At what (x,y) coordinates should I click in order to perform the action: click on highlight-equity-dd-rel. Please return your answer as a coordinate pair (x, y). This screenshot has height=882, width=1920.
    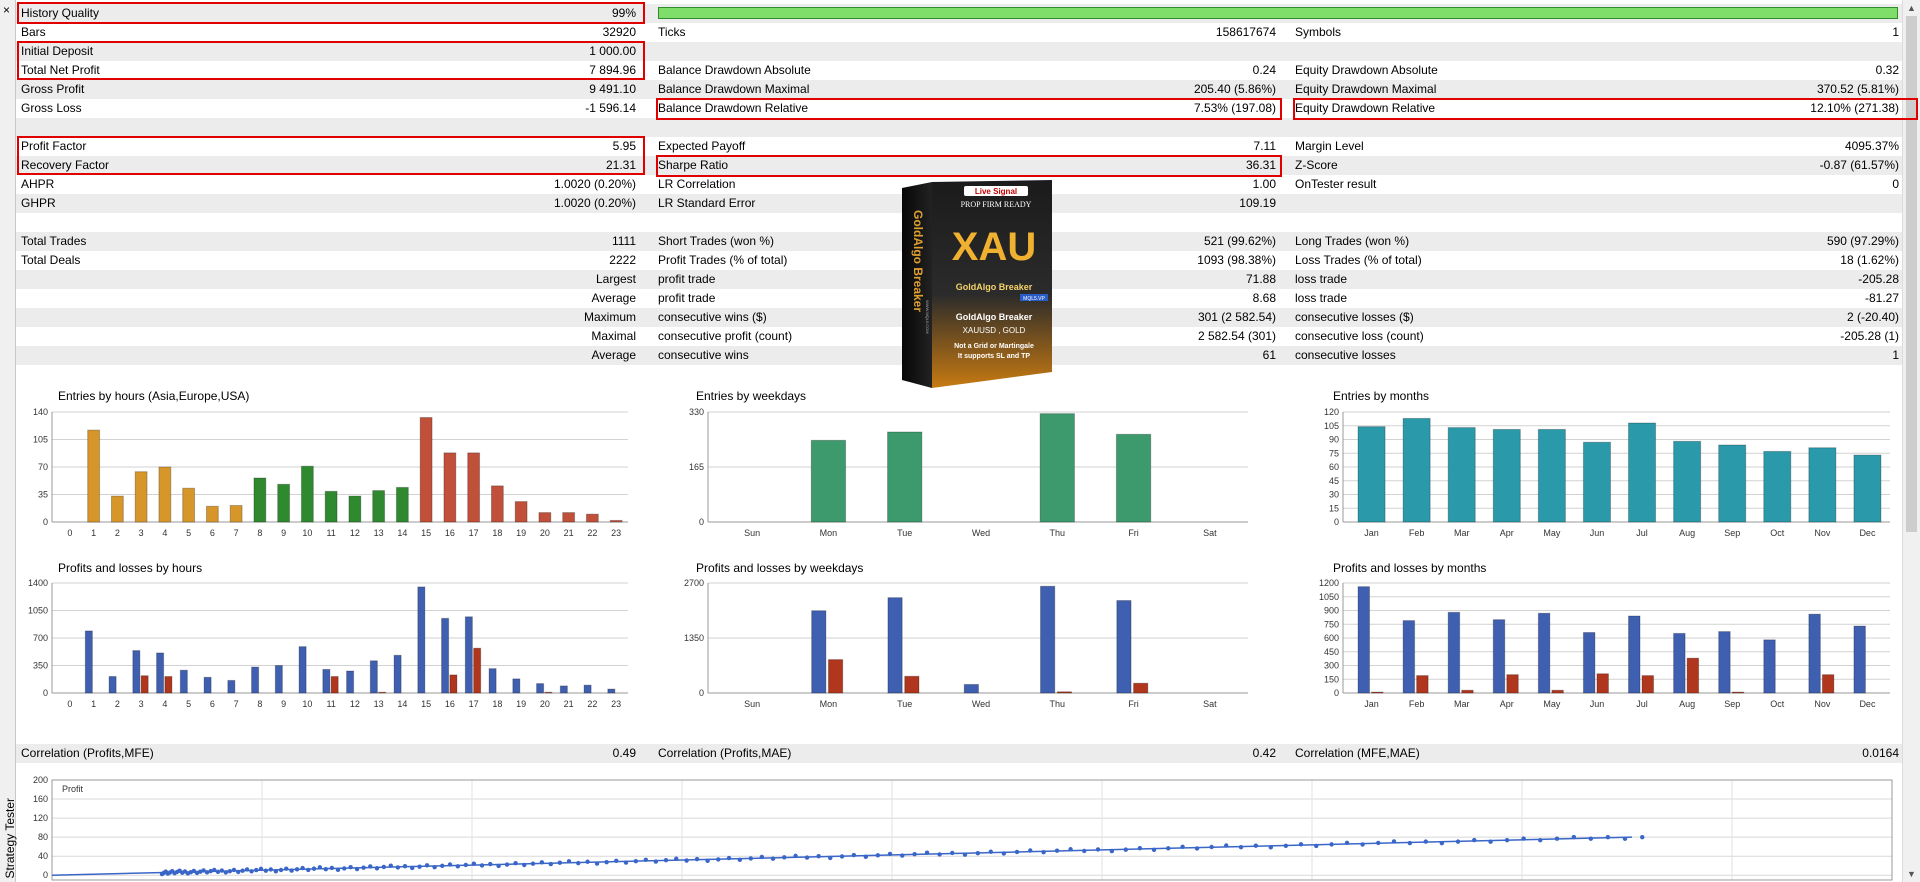
    Looking at the image, I should click on (1605, 109).